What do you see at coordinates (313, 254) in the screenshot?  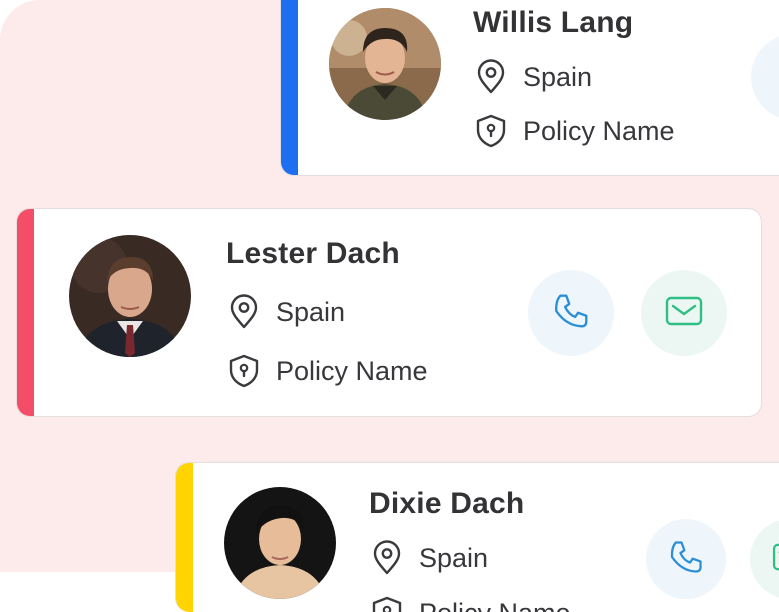 I see `contact-name: Lester Dach` at bounding box center [313, 254].